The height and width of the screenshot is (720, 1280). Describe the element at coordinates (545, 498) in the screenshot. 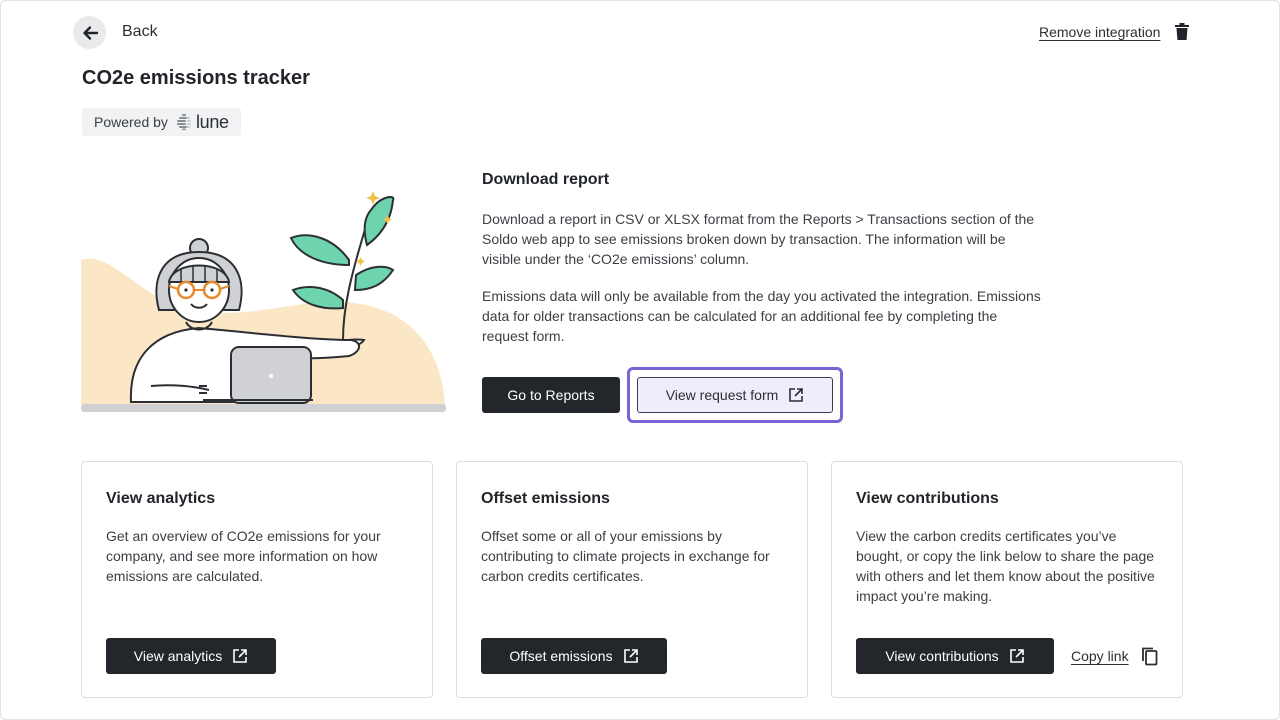

I see `offset-card-title: Offset emissions` at that location.